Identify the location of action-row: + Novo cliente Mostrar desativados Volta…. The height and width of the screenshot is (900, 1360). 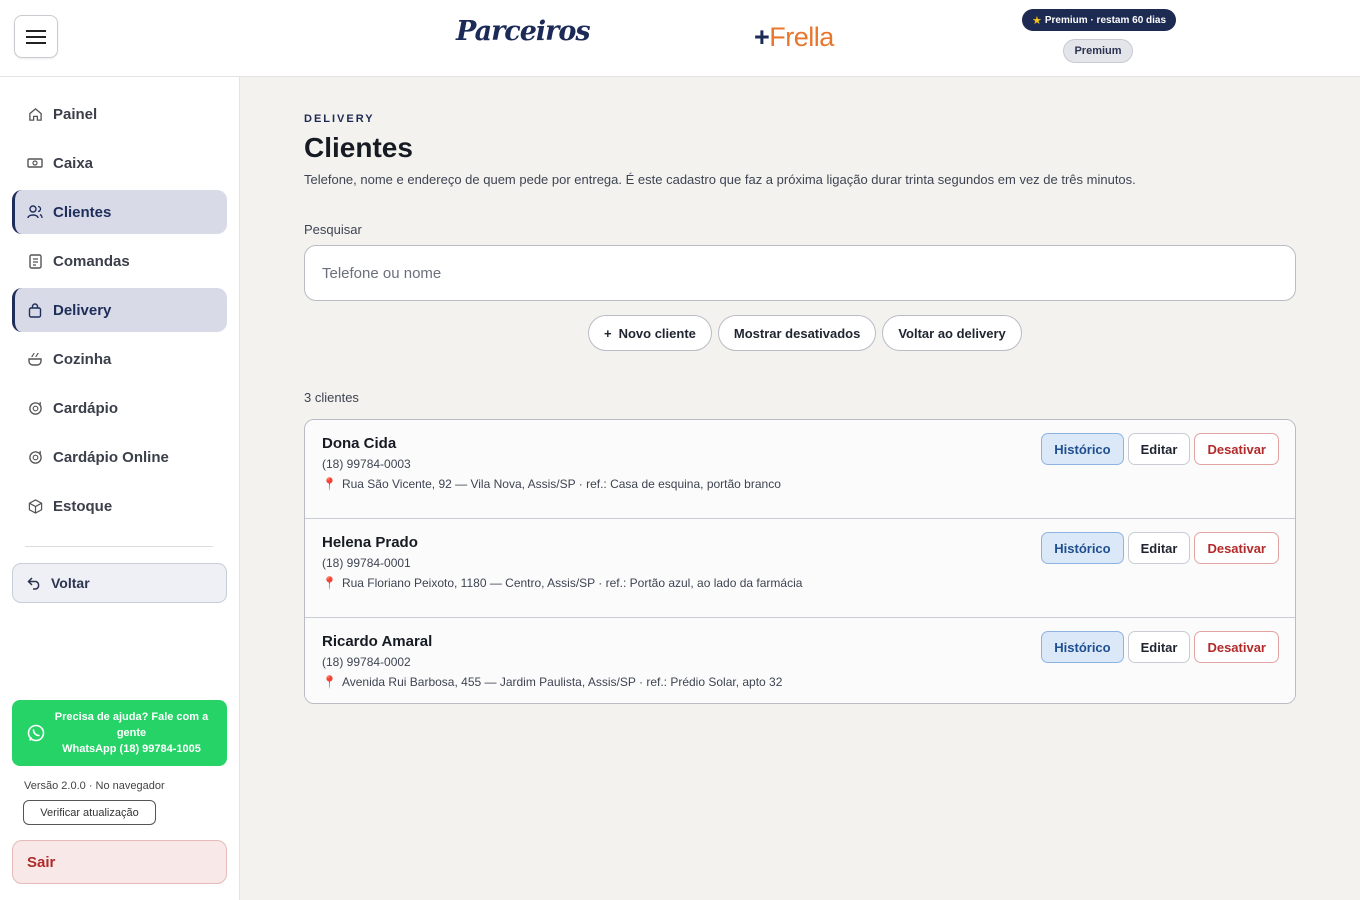
(805, 333).